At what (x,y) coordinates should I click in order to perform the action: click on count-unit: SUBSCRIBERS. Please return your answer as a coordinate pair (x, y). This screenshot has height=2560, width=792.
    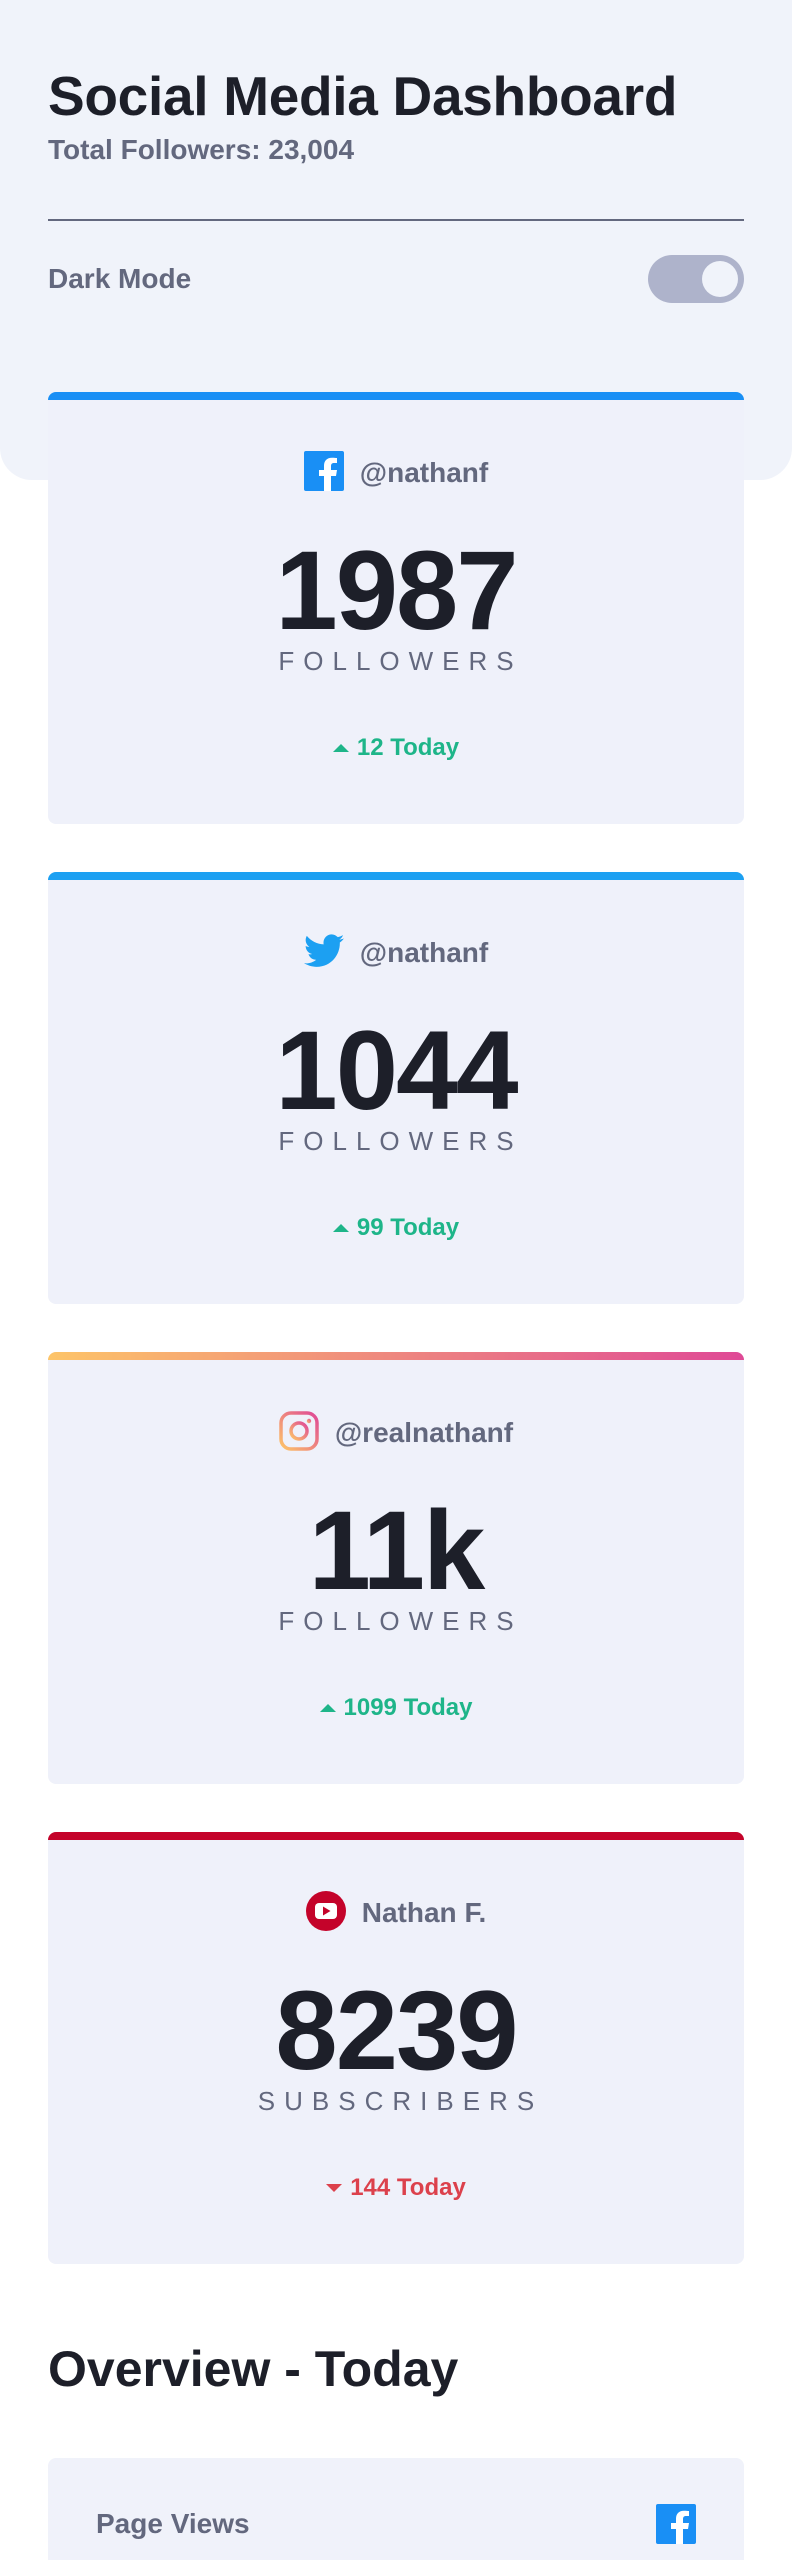
    Looking at the image, I should click on (400, 2101).